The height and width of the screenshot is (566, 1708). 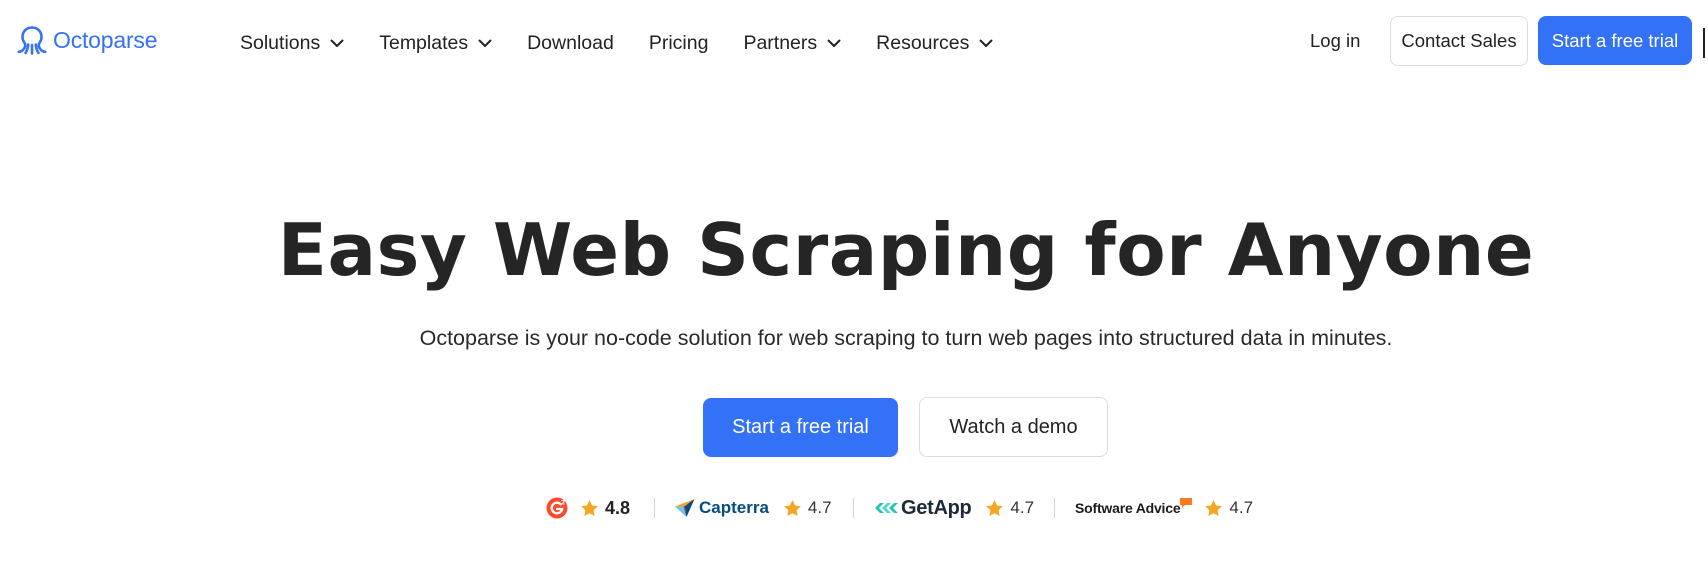 I want to click on nav-pricing: Pricing, so click(x=679, y=43).